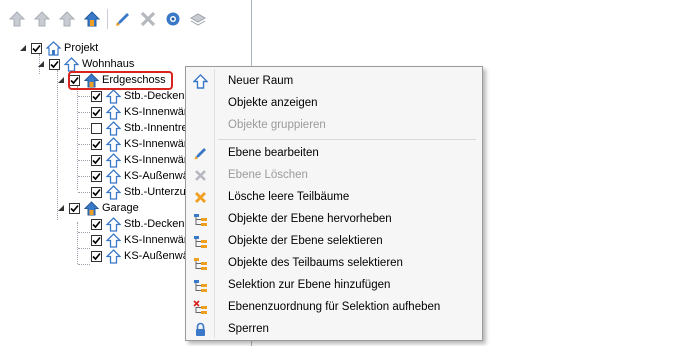 This screenshot has height=346, width=700. What do you see at coordinates (81, 48) in the screenshot?
I see `tree-node-label: Projekt` at bounding box center [81, 48].